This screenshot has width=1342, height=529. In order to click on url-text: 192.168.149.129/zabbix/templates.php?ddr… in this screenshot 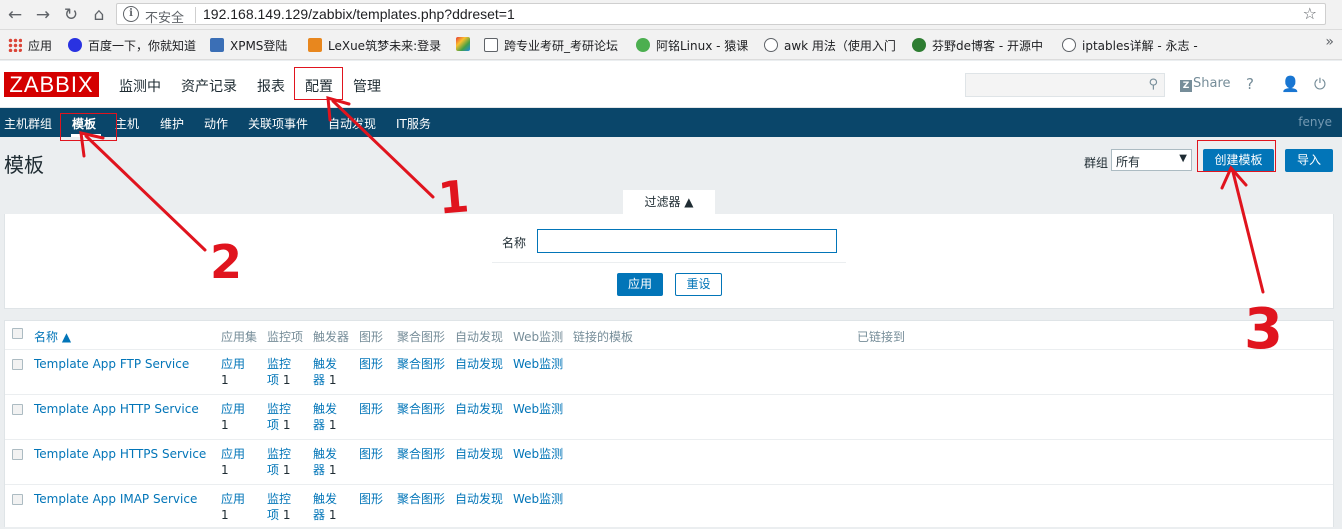, I will do `click(359, 14)`.